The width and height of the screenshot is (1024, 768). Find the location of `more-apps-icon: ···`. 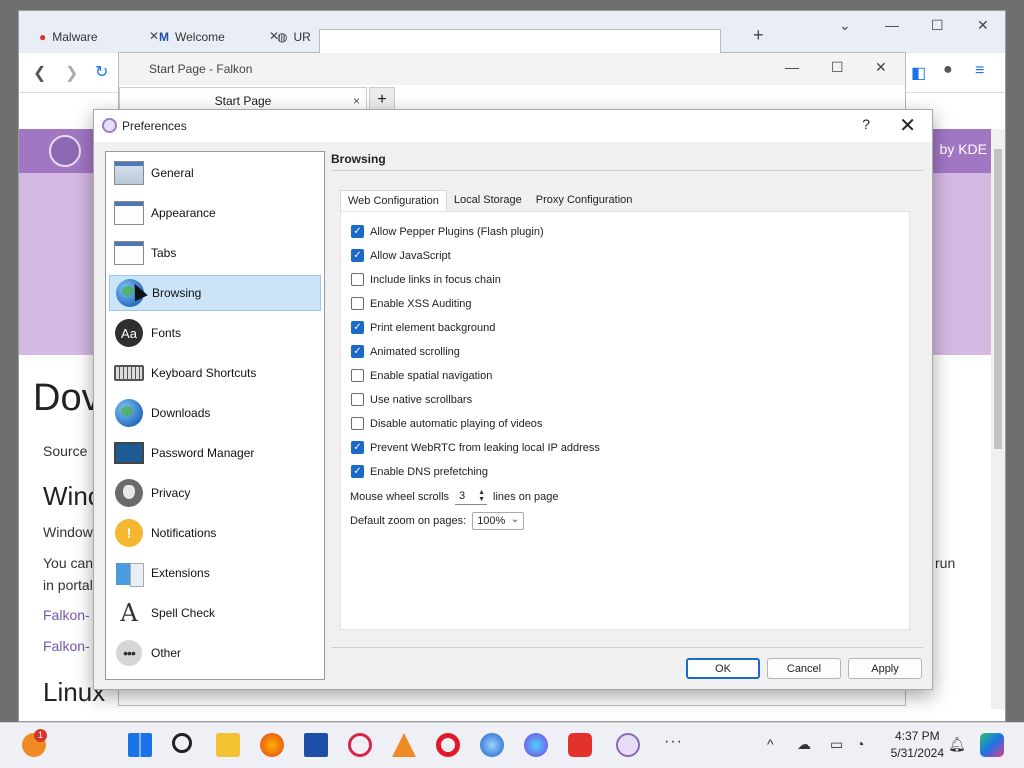

more-apps-icon: ··· is located at coordinates (673, 742).